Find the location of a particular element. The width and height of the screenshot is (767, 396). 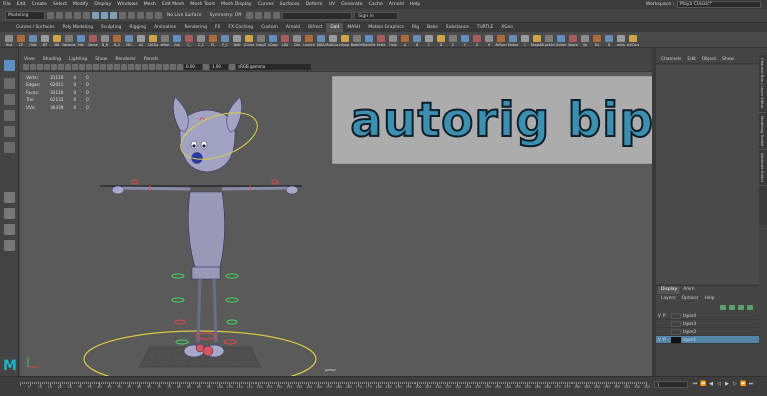

shelf-tab: Custom is located at coordinates (269, 27).